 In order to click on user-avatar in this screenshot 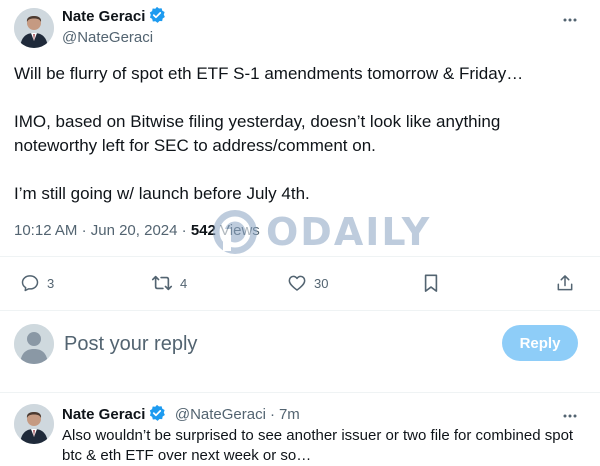, I will do `click(34, 344)`.